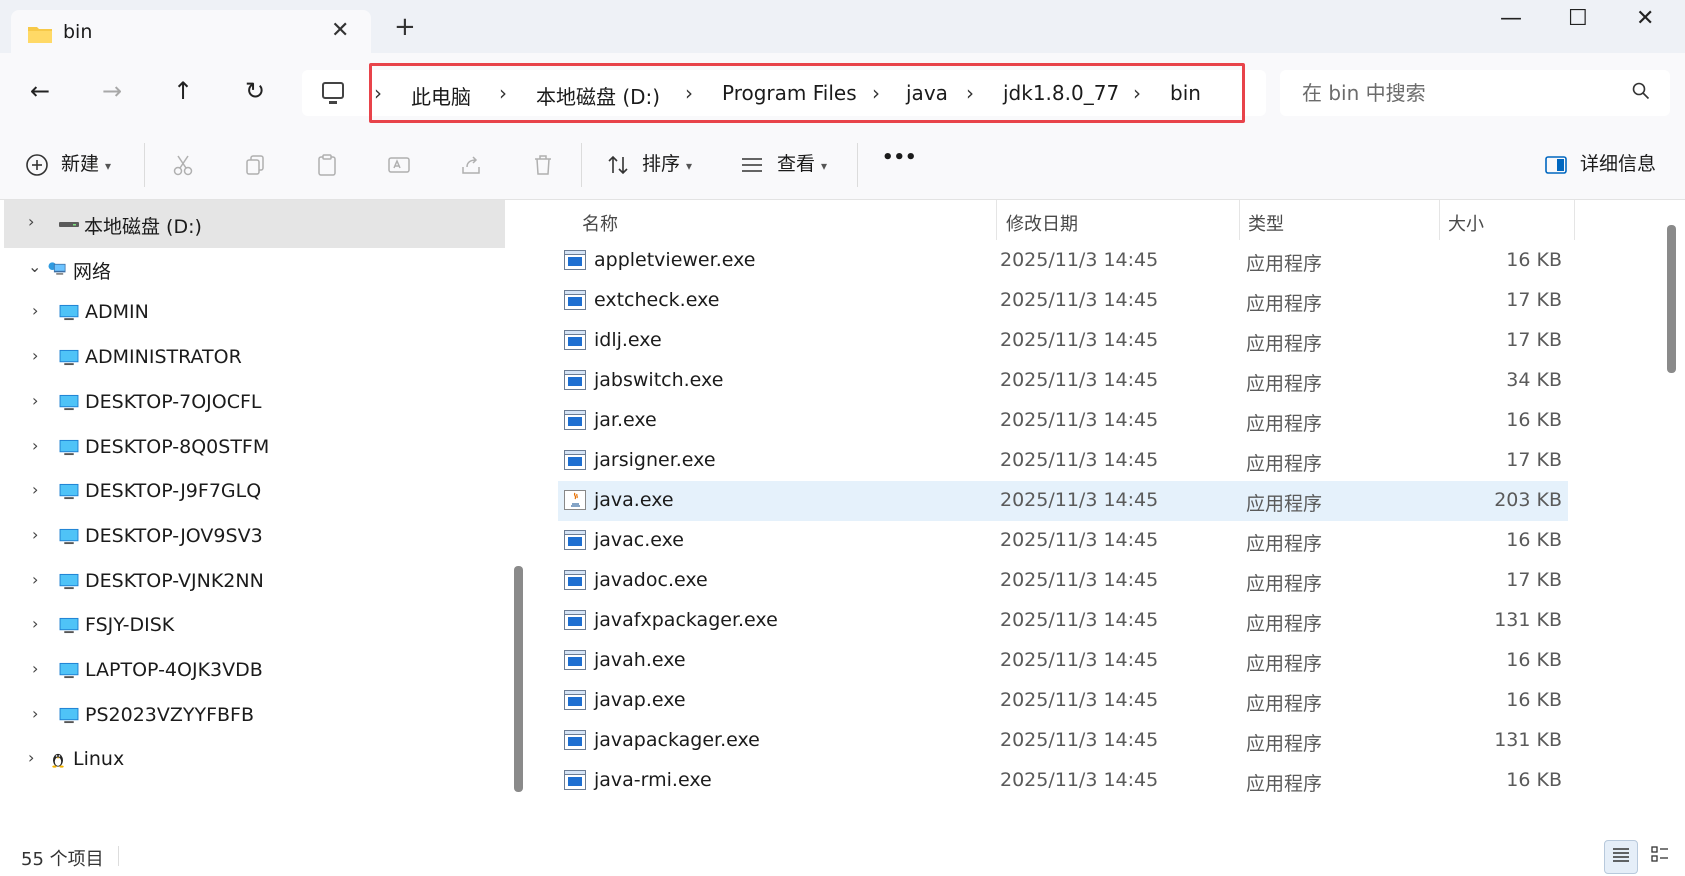  What do you see at coordinates (1063, 501) in the screenshot?
I see `file-row: java.exe 2025/11/3 14:45 应用程序 203 KB` at bounding box center [1063, 501].